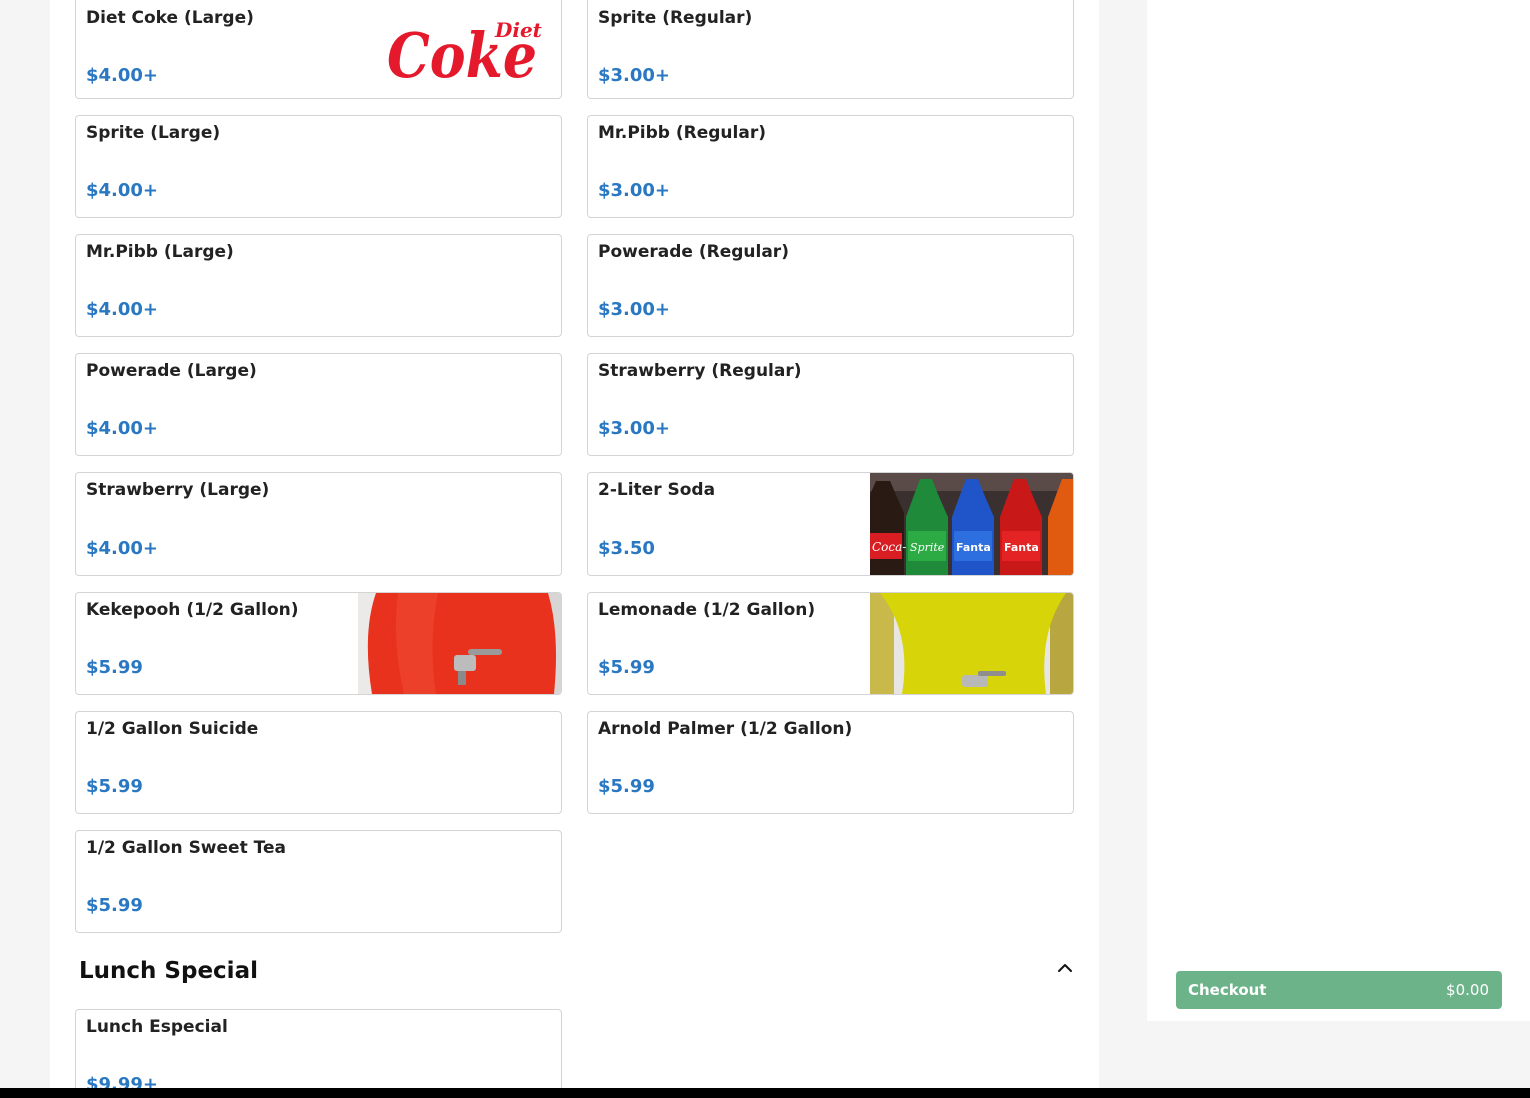 Image resolution: width=1530 pixels, height=1098 pixels. I want to click on item-name: Diet Coke (Large), so click(170, 18).